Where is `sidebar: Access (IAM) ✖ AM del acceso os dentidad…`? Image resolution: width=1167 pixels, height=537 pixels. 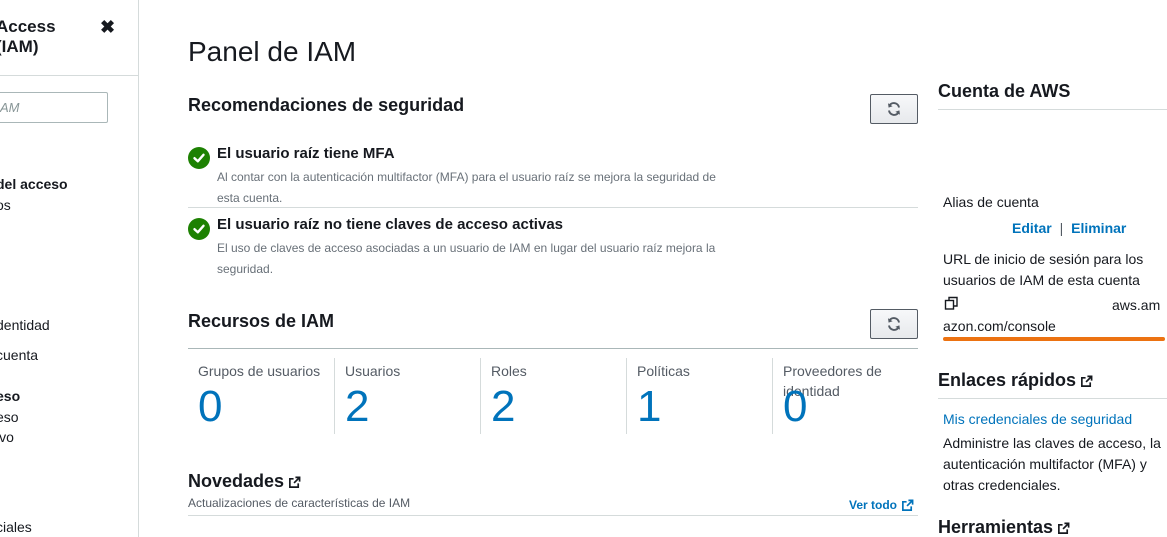 sidebar: Access (IAM) ✖ AM del acceso os dentidad… is located at coordinates (69, 268).